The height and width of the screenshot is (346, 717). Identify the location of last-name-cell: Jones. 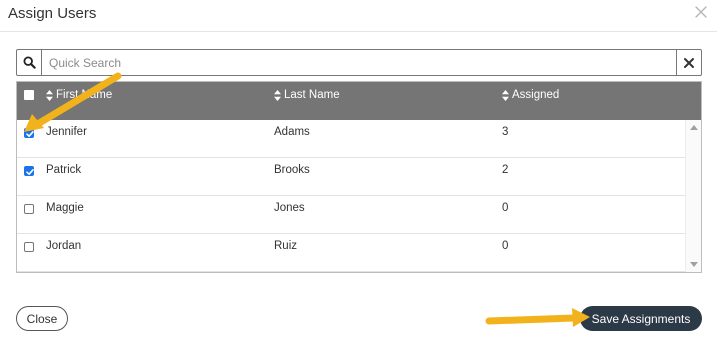
(289, 208).